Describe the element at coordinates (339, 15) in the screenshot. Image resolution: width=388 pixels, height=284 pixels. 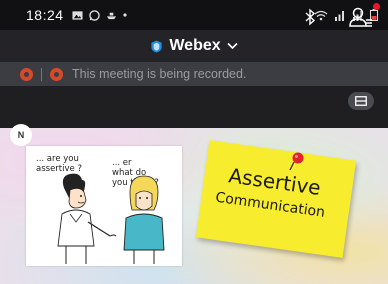
I see `signal-icon` at that location.